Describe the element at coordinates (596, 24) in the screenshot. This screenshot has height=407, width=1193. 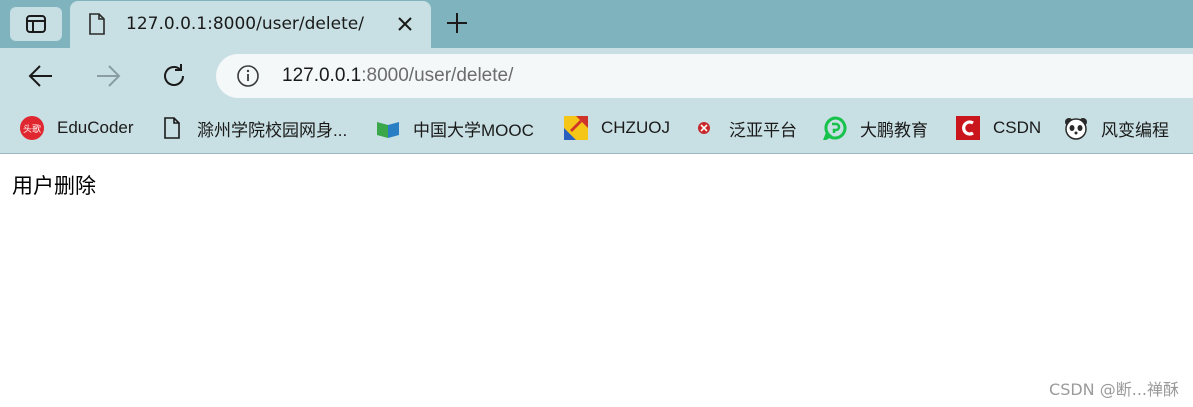
I see `tab-strip: 127.0.0.1:8000/user/delete/` at that location.